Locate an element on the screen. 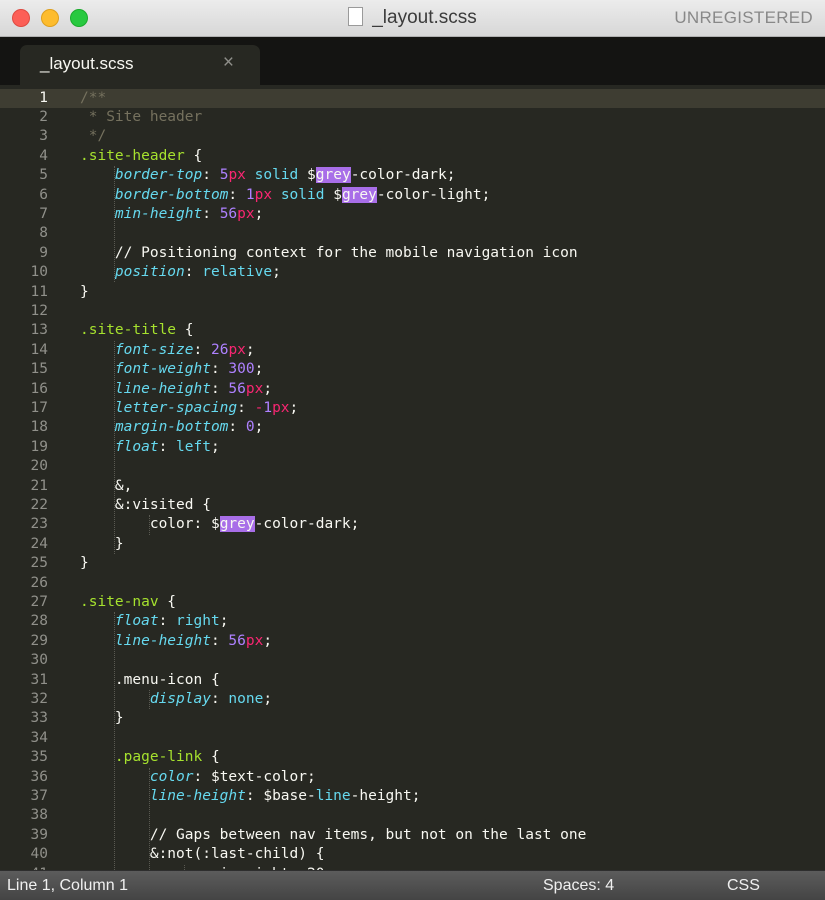  code-token: &:not(:last-child) { is located at coordinates (202, 854).